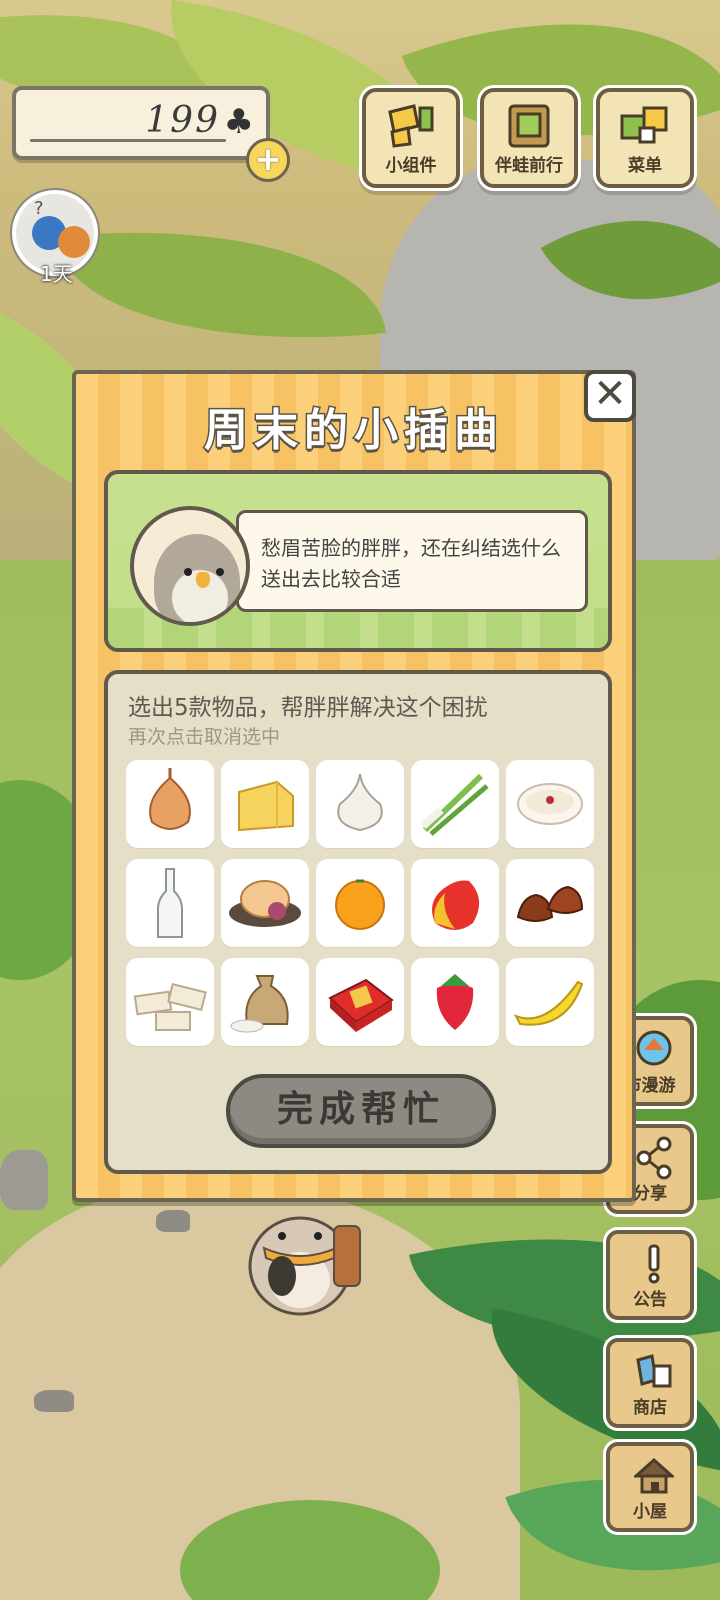 The image size is (720, 1600). I want to click on bottle-icon, so click(170, 903).